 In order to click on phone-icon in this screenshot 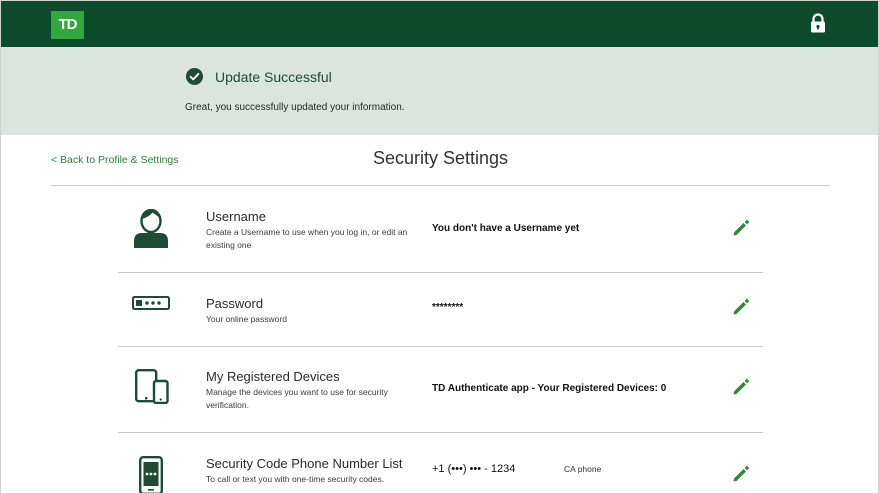, I will do `click(151, 474)`.